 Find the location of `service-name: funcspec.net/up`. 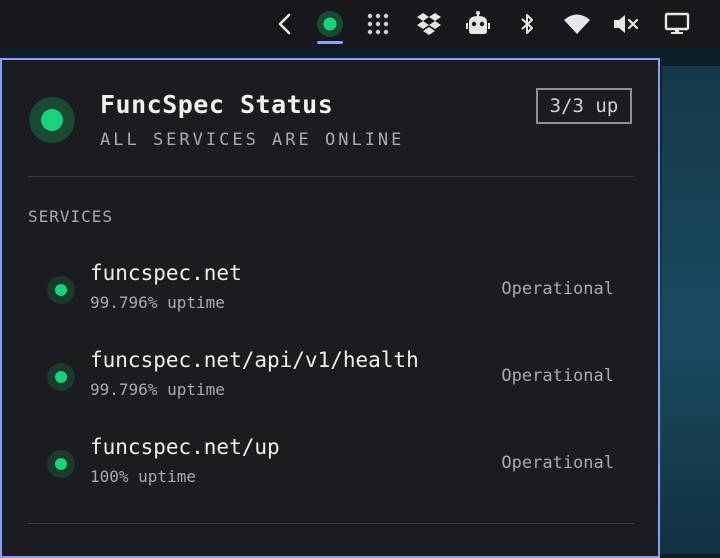

service-name: funcspec.net/up is located at coordinates (185, 447).